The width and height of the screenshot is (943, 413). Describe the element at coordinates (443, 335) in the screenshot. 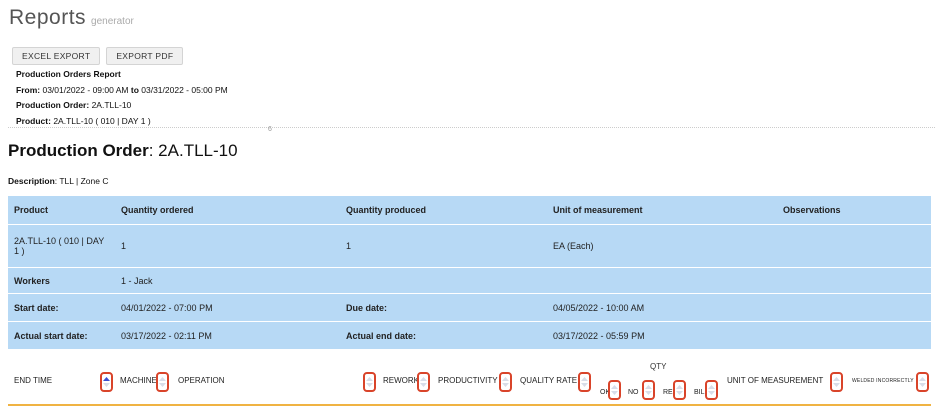

I see `actual-end-label: Actual end date:` at that location.